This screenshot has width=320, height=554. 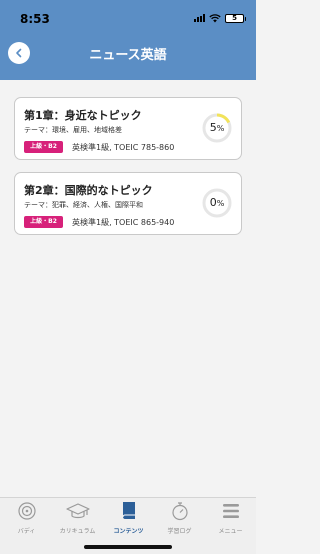 I want to click on progress-value: 5, so click(x=213, y=127).